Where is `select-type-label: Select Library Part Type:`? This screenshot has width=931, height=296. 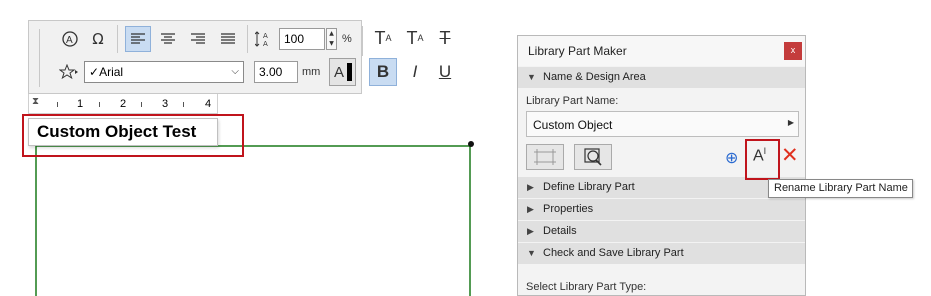
select-type-label: Select Library Part Type: is located at coordinates (586, 287).